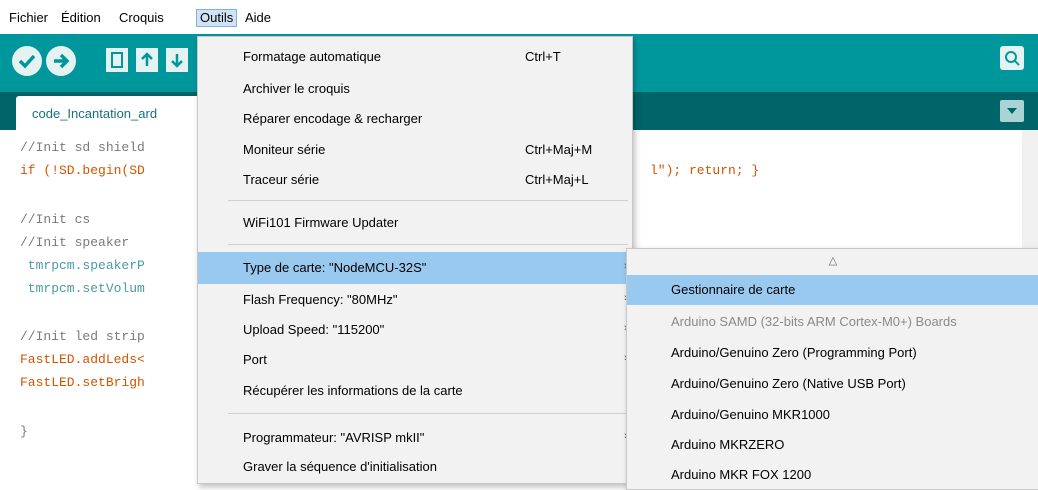 The width and height of the screenshot is (1038, 490). Describe the element at coordinates (832, 261) in the screenshot. I see `scroll-up-icon: △` at that location.